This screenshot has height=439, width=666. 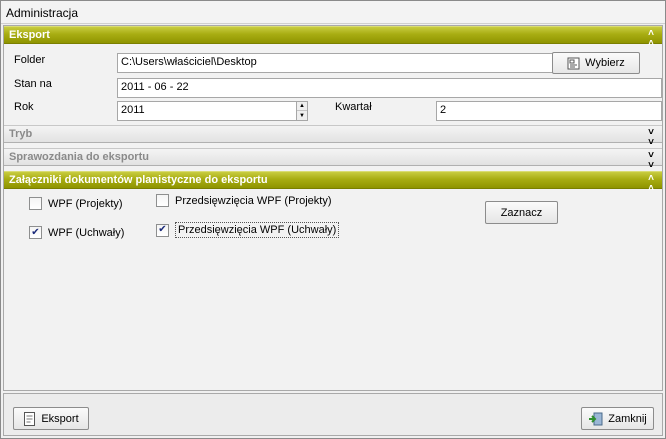 What do you see at coordinates (30, 60) in the screenshot?
I see `folder-label: Folder` at bounding box center [30, 60].